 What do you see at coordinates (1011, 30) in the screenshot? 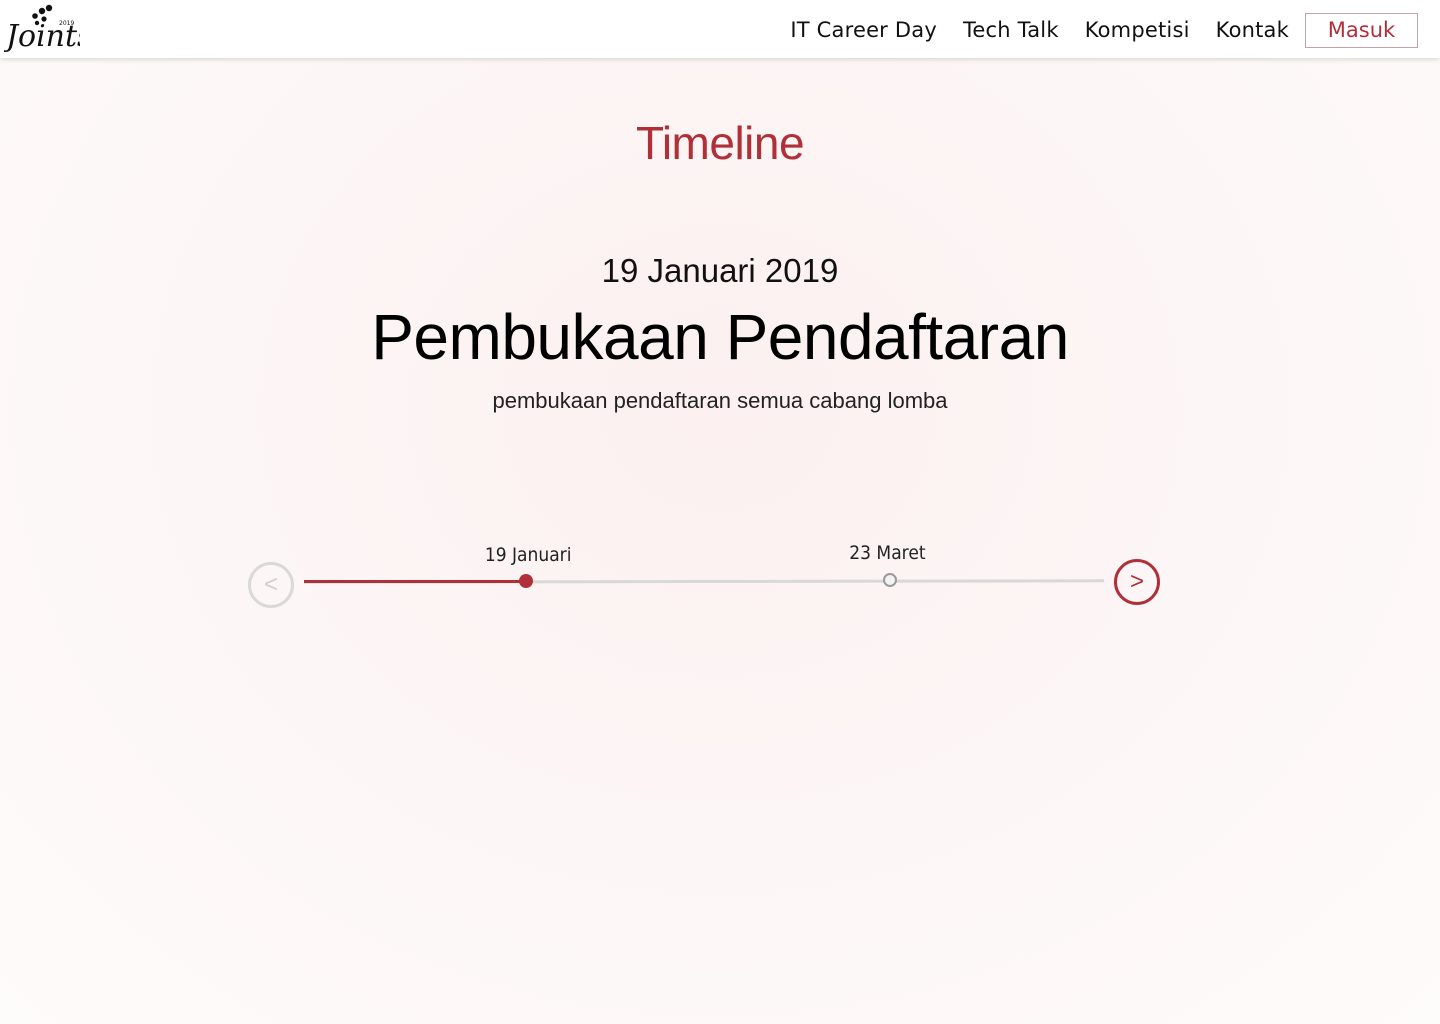
I see `nav-tech-talk: Tech Talk` at bounding box center [1011, 30].